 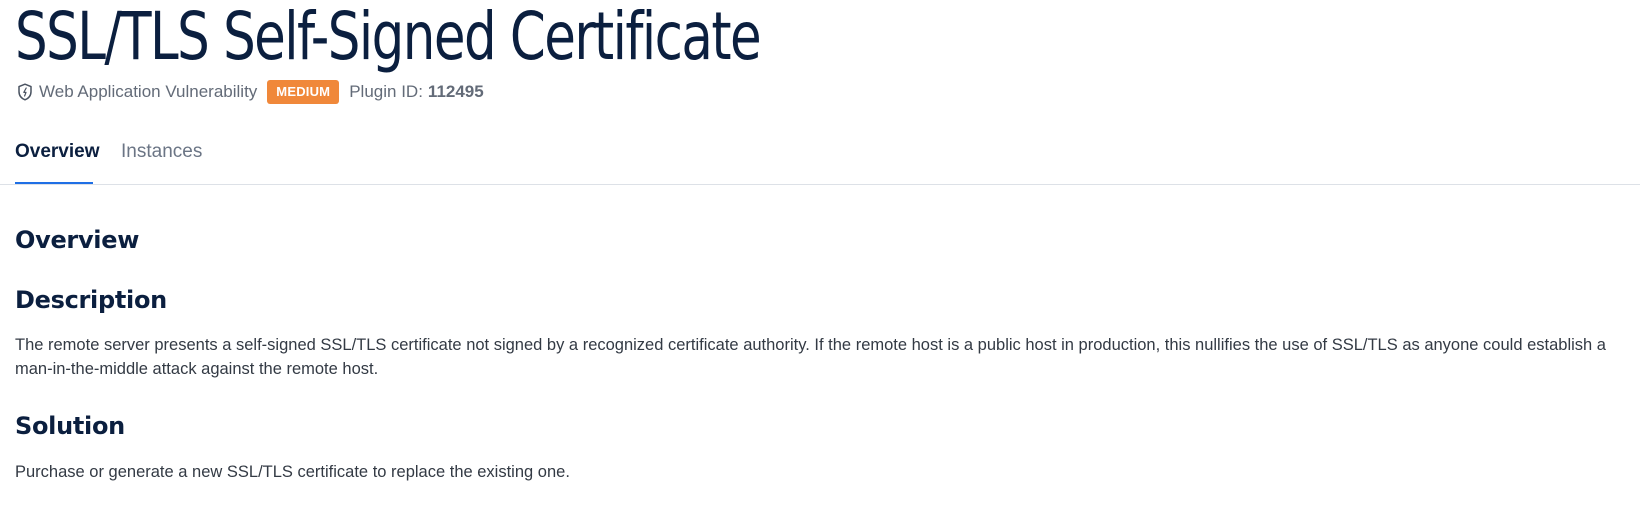 I want to click on tab-overview: Overview, so click(x=57, y=162).